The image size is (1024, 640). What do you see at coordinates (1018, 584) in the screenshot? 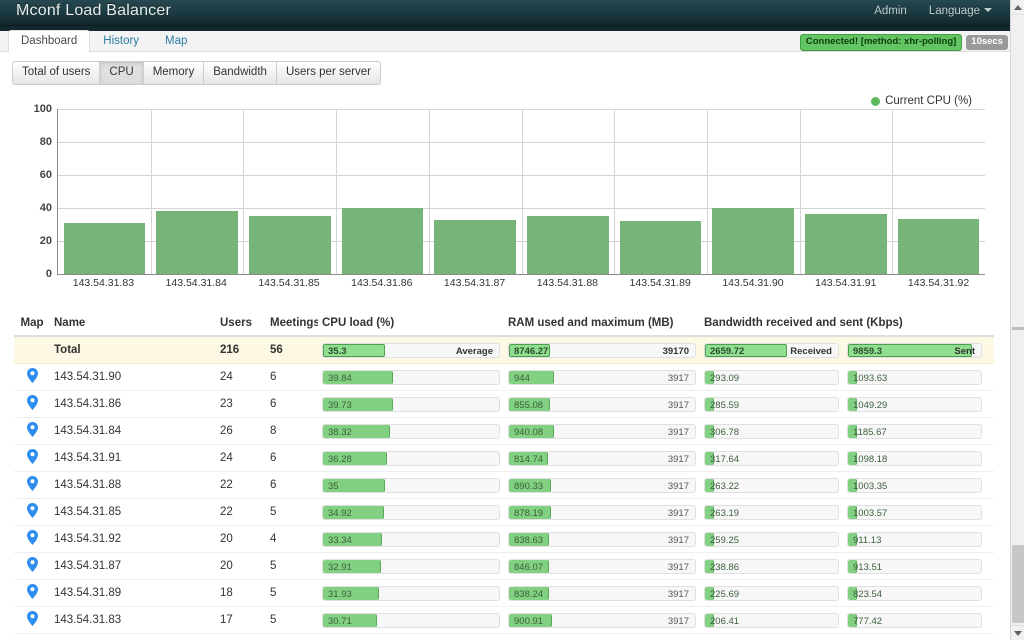
I see `scrollbar-thumb` at bounding box center [1018, 584].